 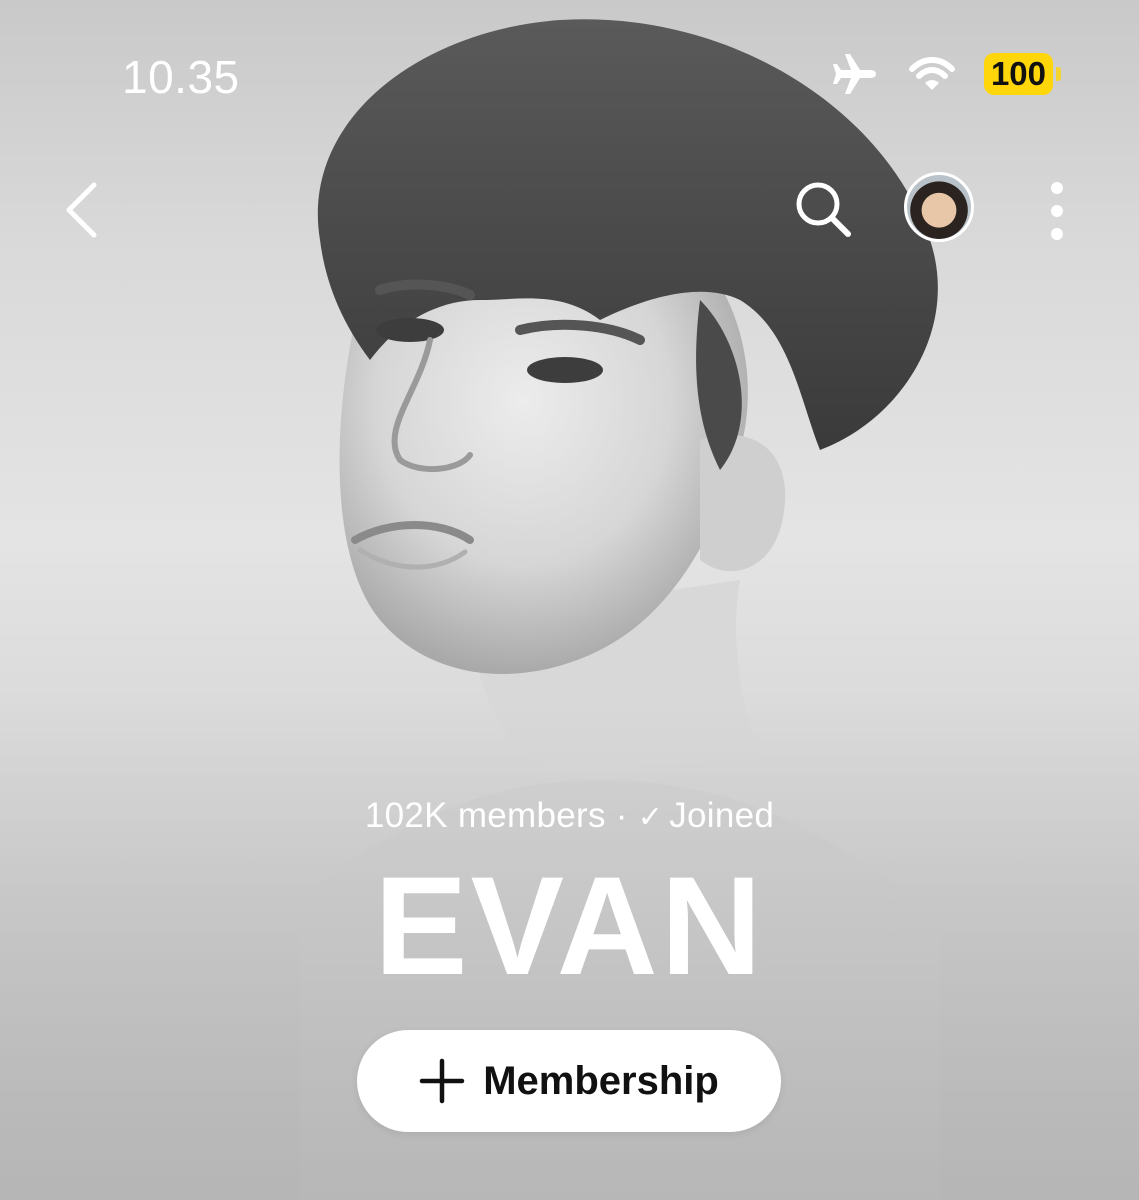 What do you see at coordinates (1058, 74) in the screenshot?
I see `battery-tip` at bounding box center [1058, 74].